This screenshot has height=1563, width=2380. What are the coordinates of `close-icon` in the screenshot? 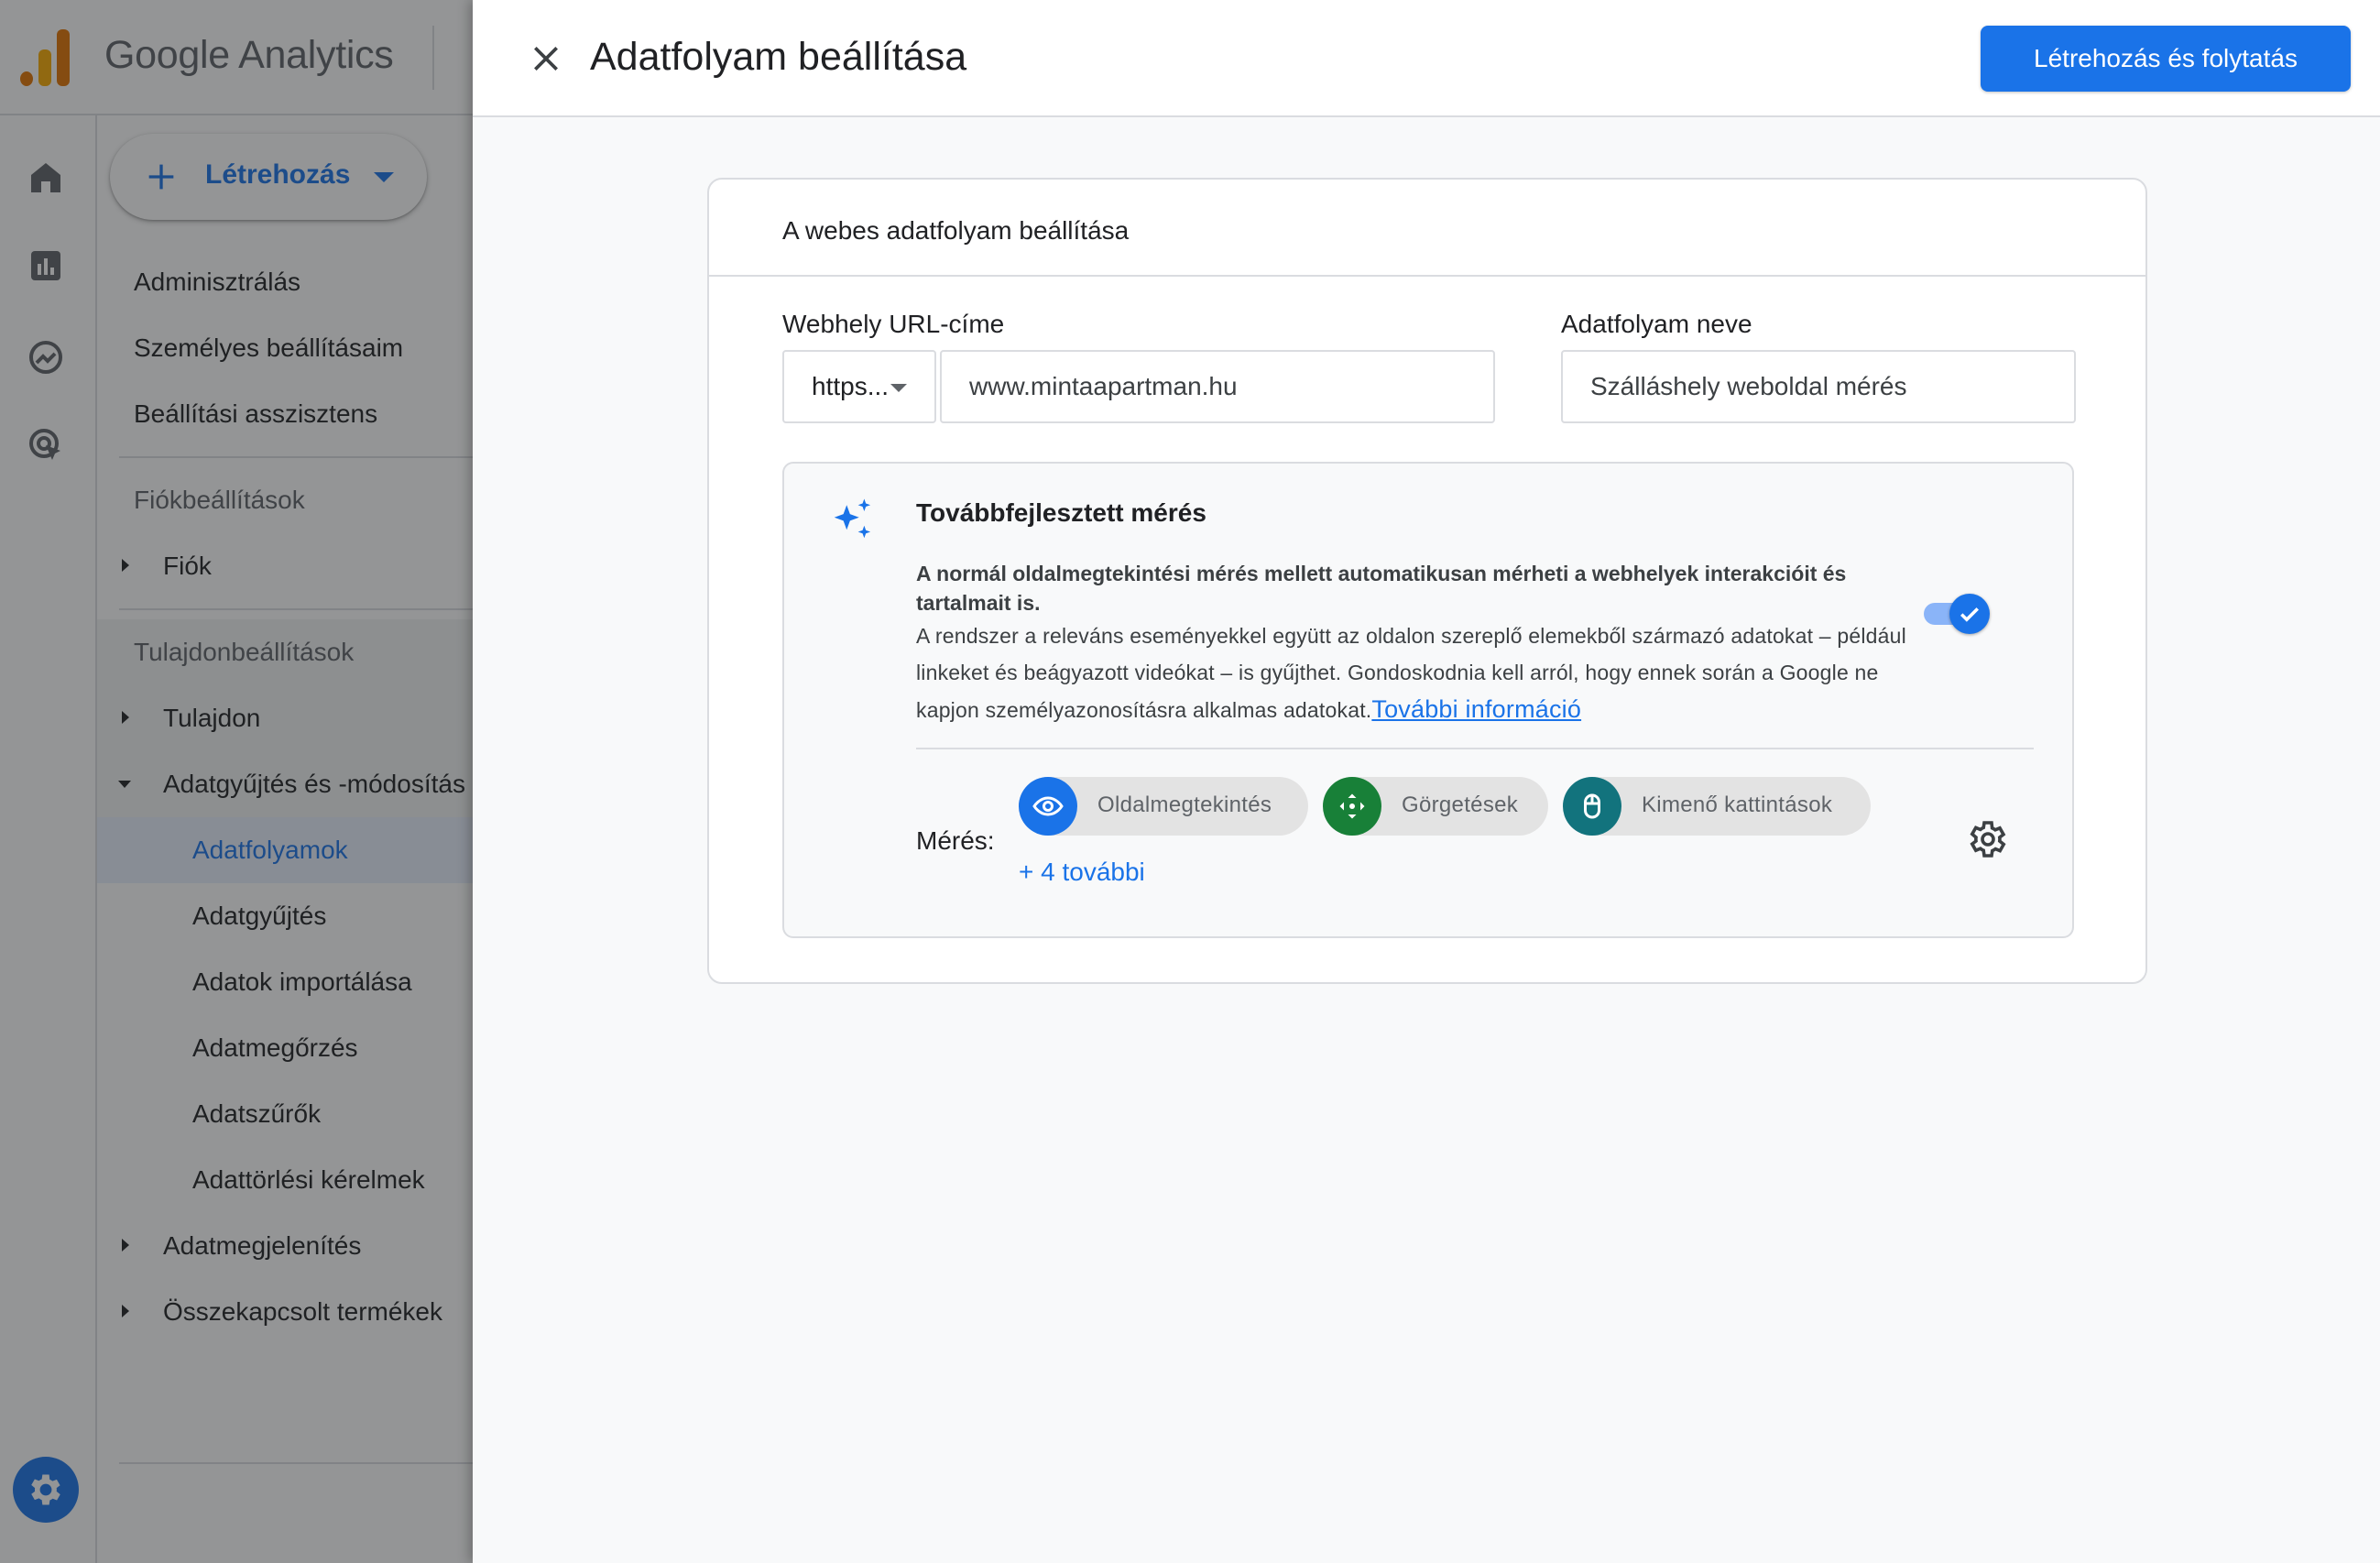 It's located at (546, 59).